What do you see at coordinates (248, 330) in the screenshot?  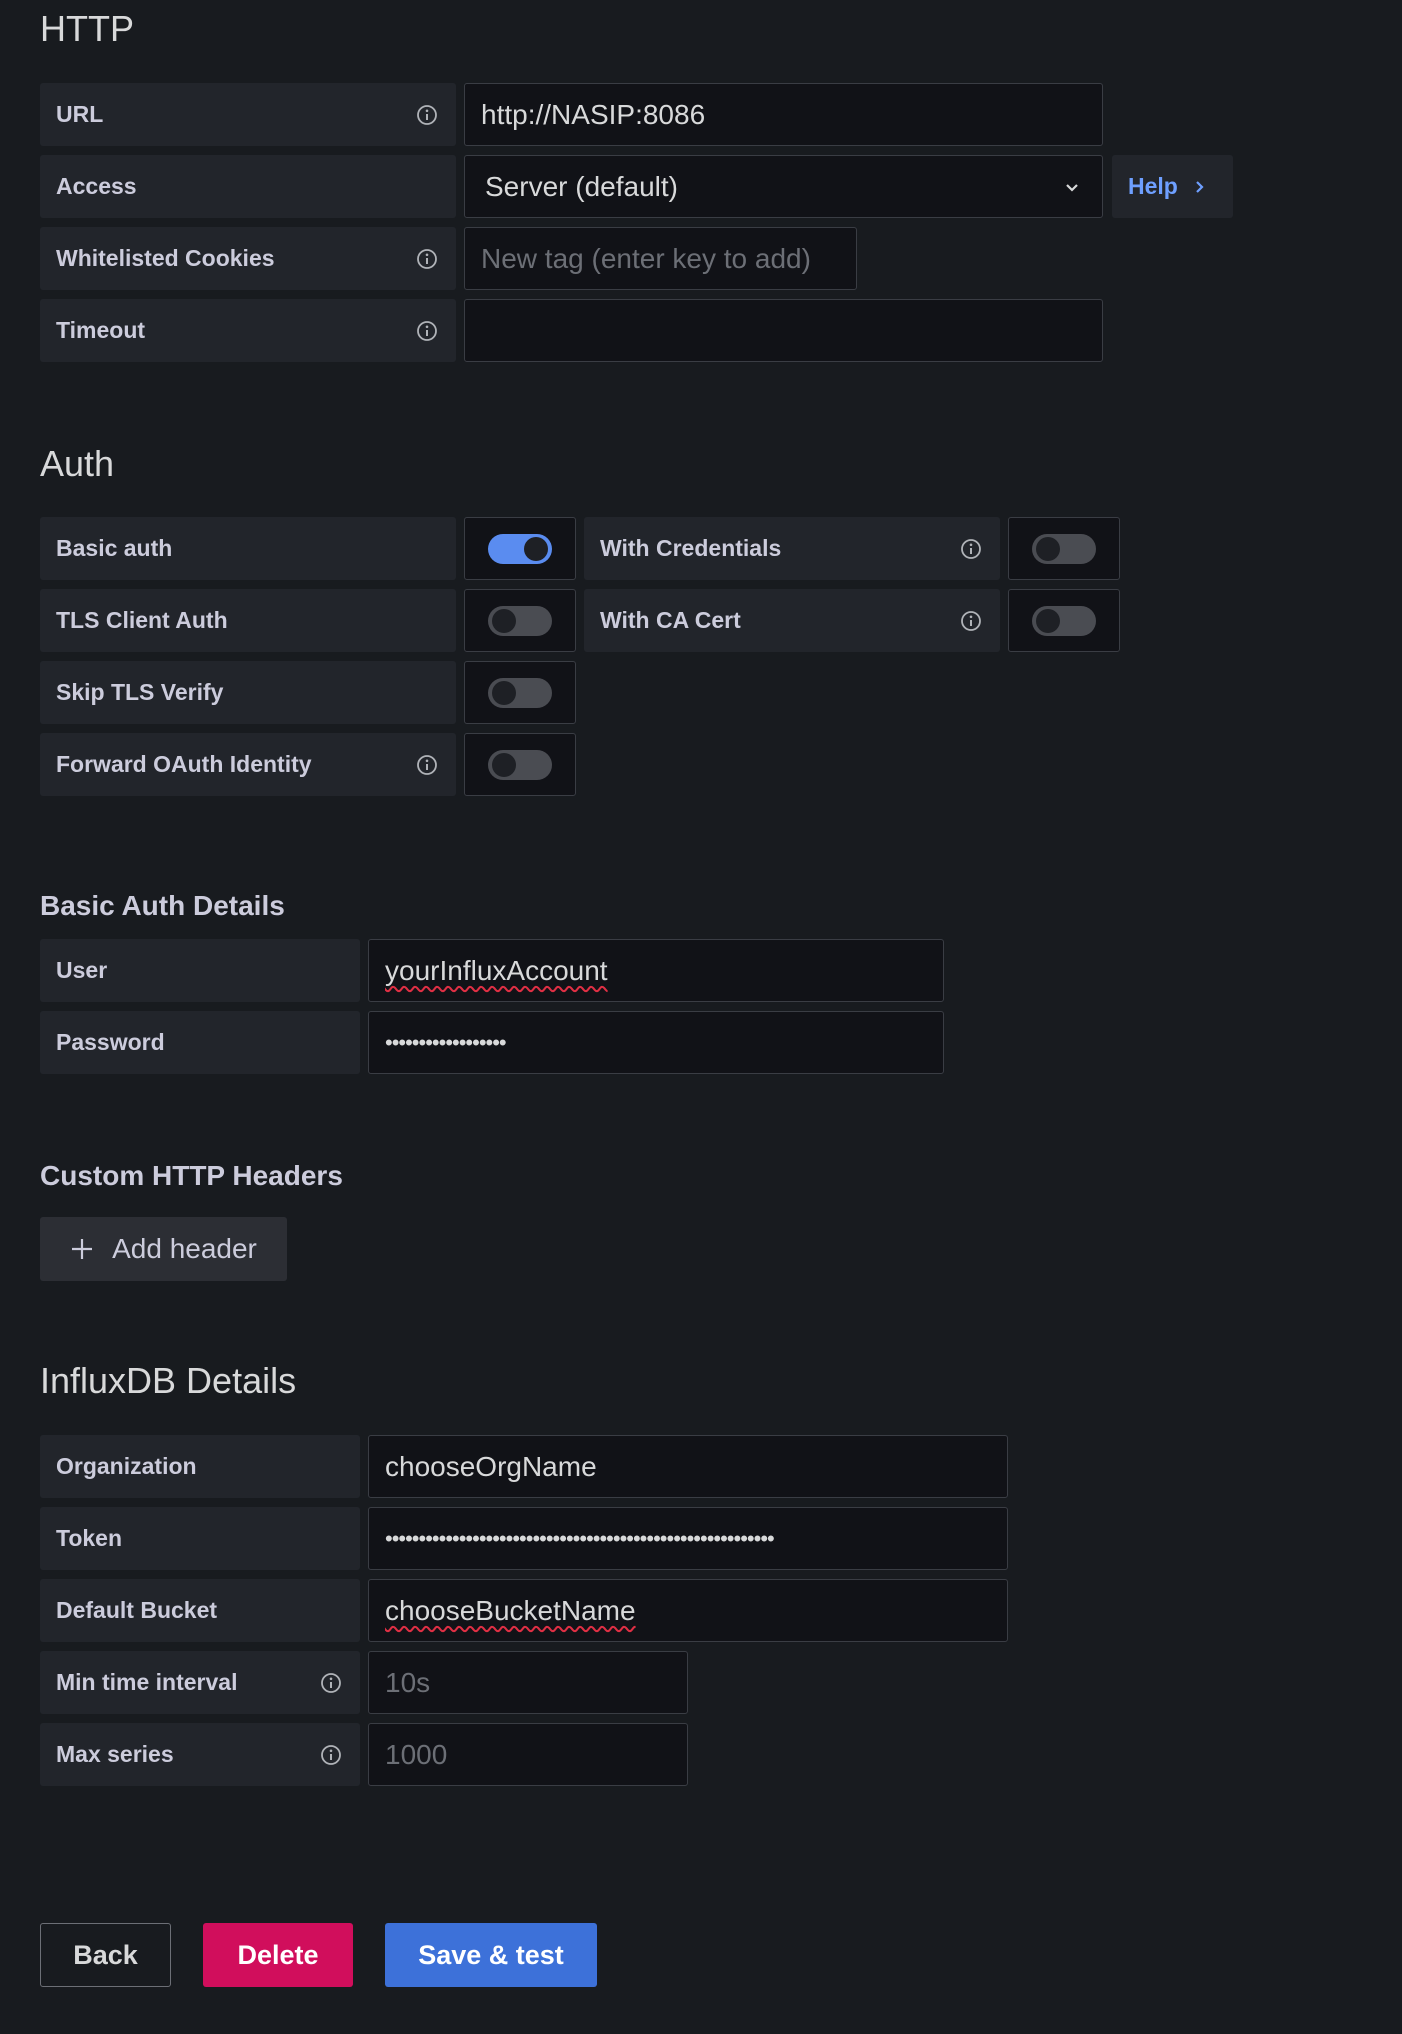 I see `timeout-label: Timeout` at bounding box center [248, 330].